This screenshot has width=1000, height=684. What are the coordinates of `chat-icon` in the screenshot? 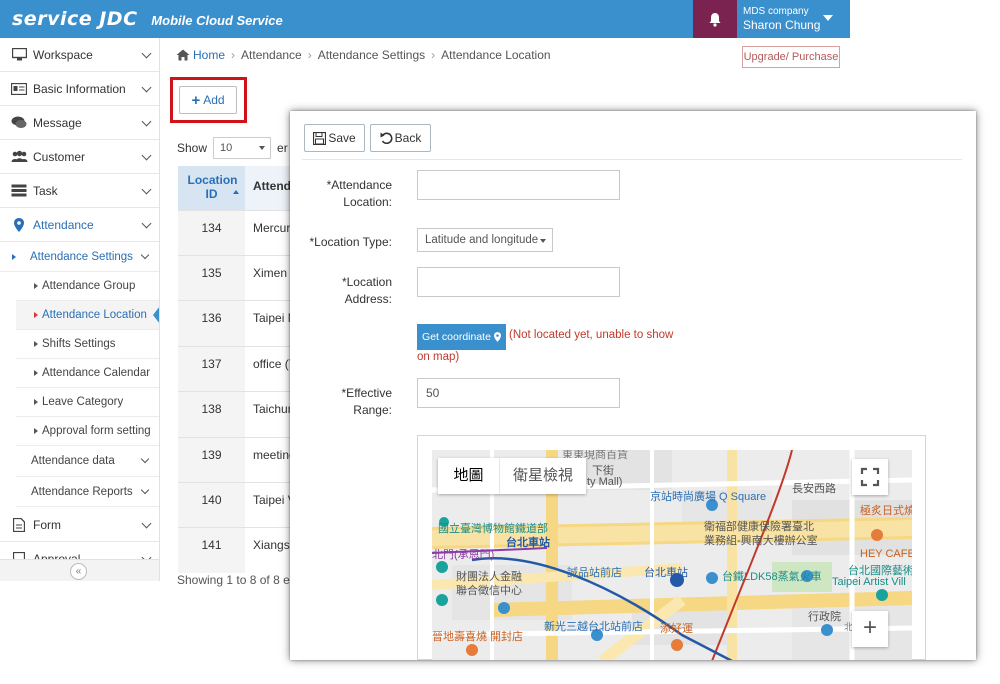 It's located at (19, 123).